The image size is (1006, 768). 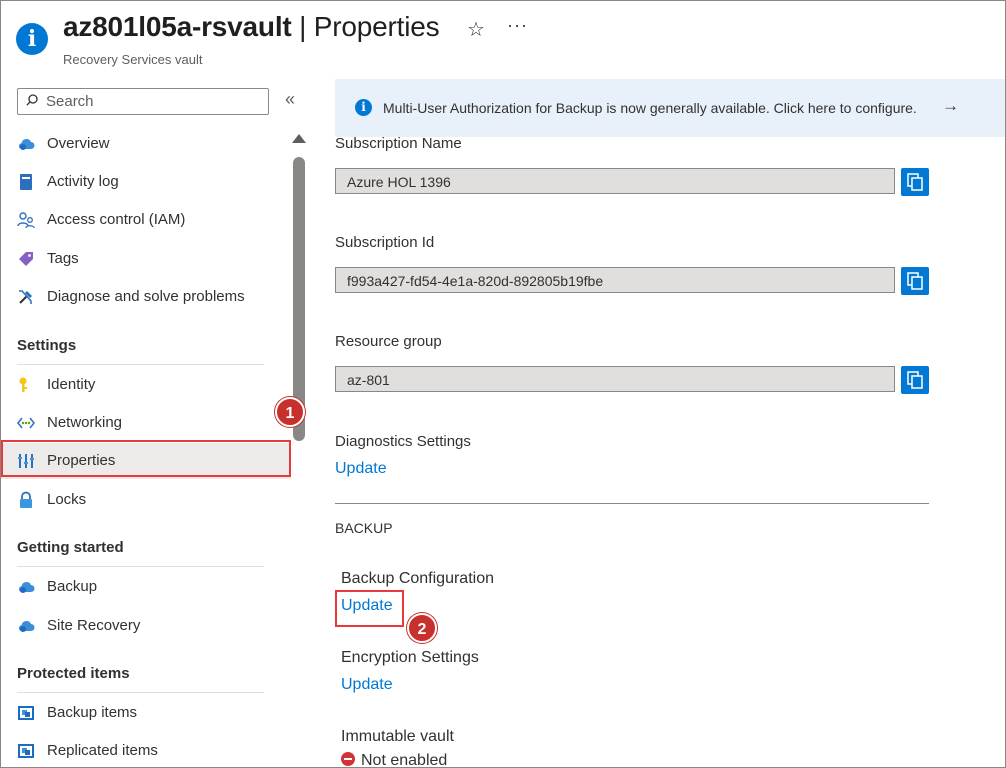 I want to click on sidebar-item-label: Diagnose and solve problems, so click(x=146, y=296).